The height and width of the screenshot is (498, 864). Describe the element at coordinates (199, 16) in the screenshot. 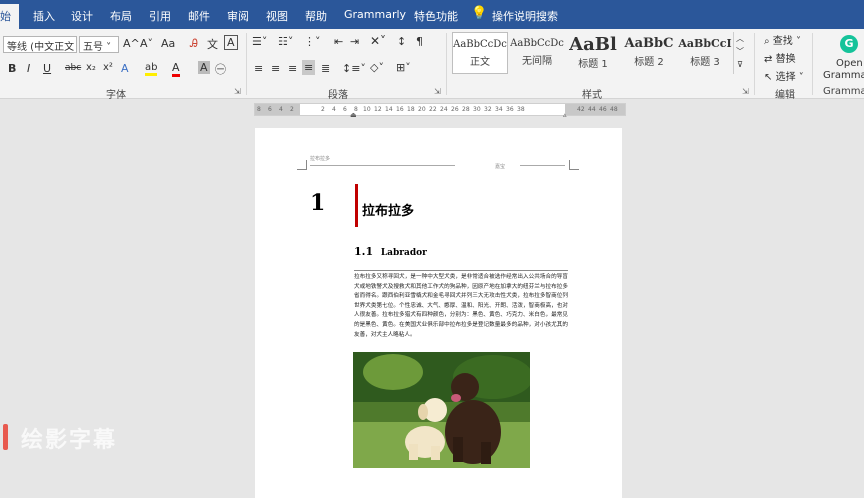

I see `tab-mailings: 邮件` at that location.